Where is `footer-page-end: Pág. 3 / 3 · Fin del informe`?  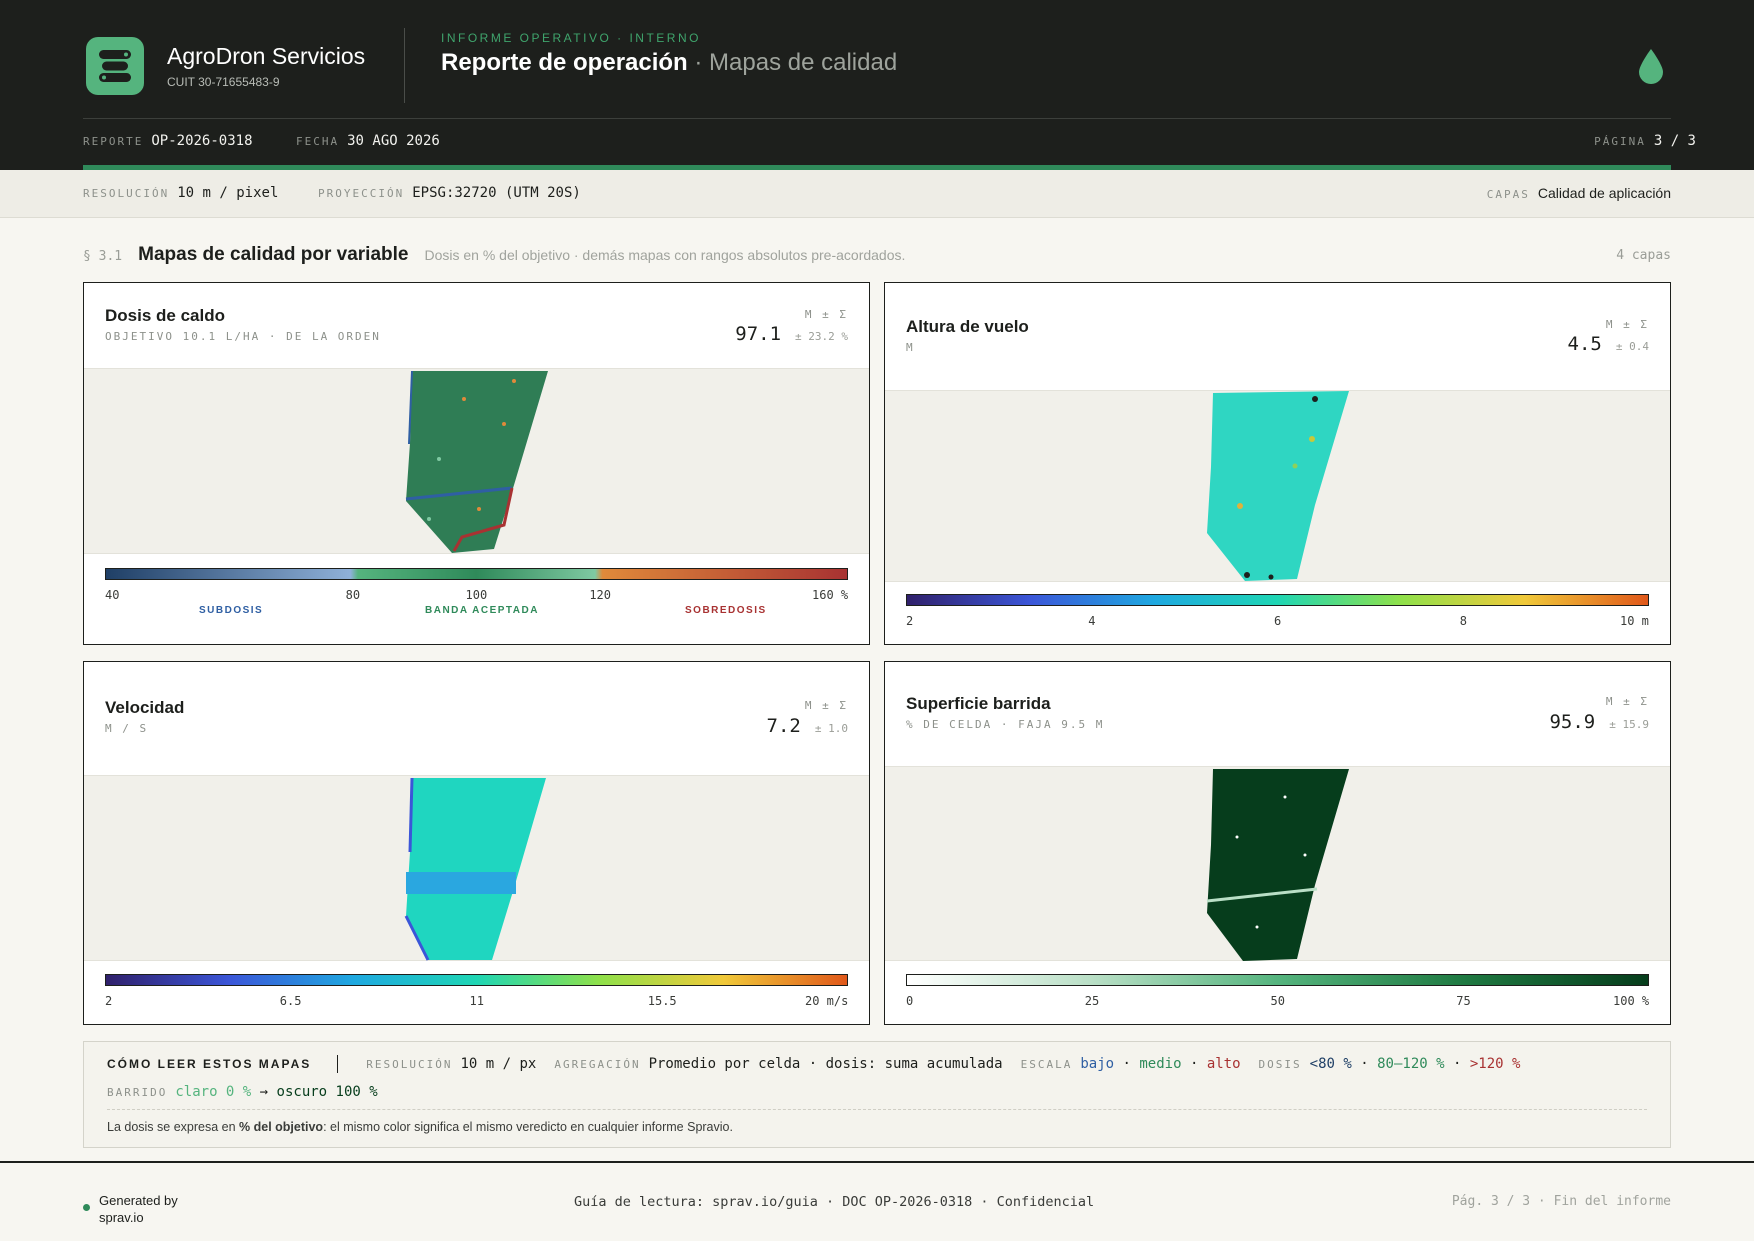 footer-page-end: Pág. 3 / 3 · Fin del informe is located at coordinates (1561, 1201).